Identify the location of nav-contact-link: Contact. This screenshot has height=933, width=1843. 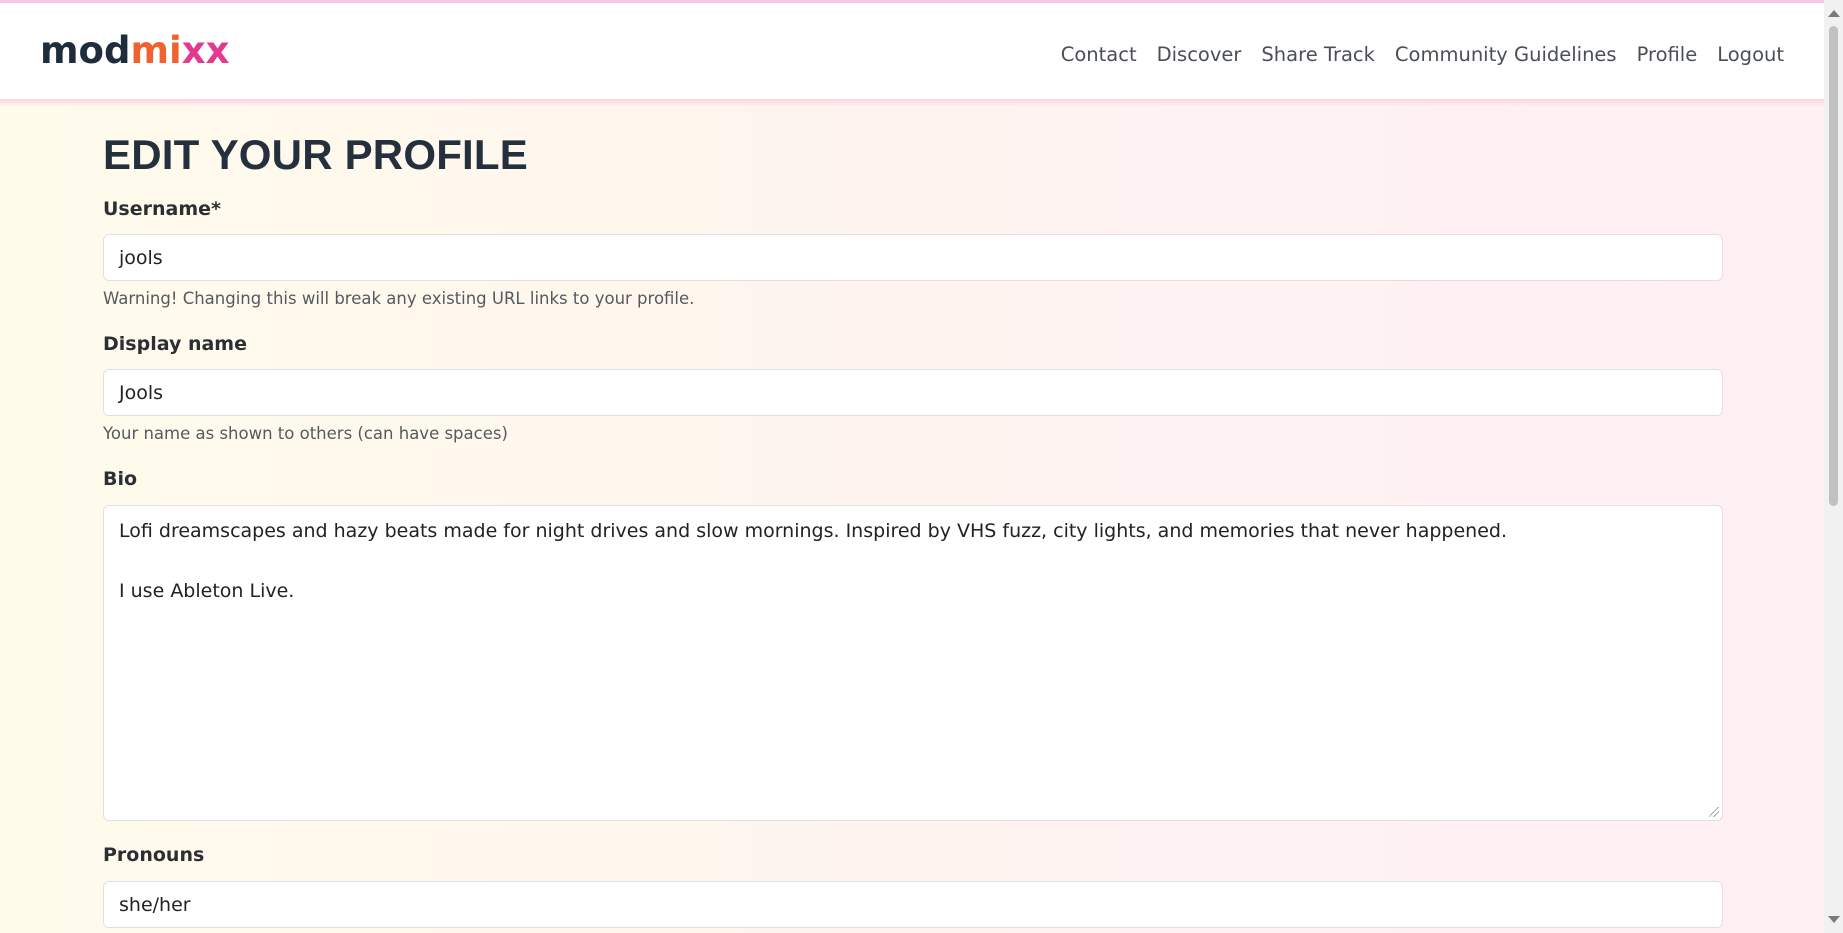
(1099, 55).